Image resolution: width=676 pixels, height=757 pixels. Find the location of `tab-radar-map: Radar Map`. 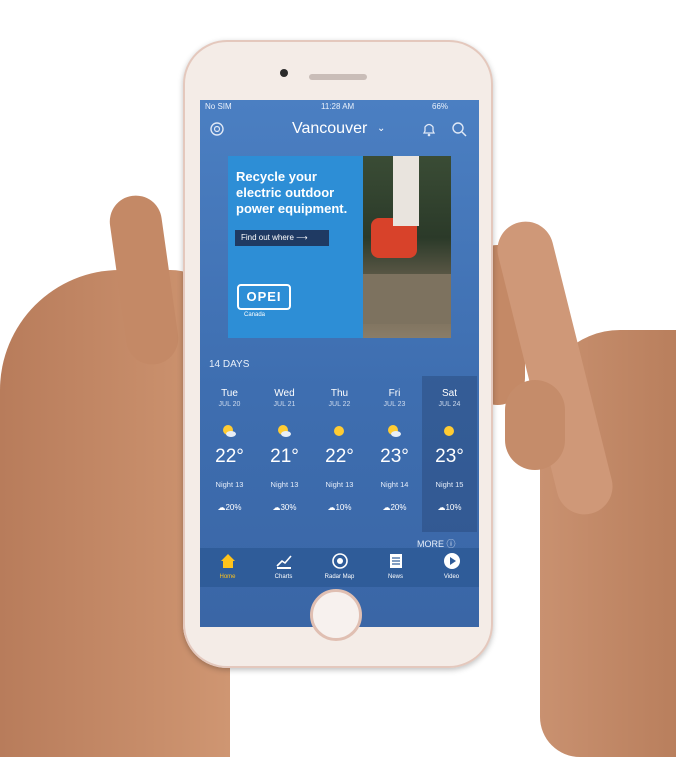

tab-radar-map: Radar Map is located at coordinates (339, 568).